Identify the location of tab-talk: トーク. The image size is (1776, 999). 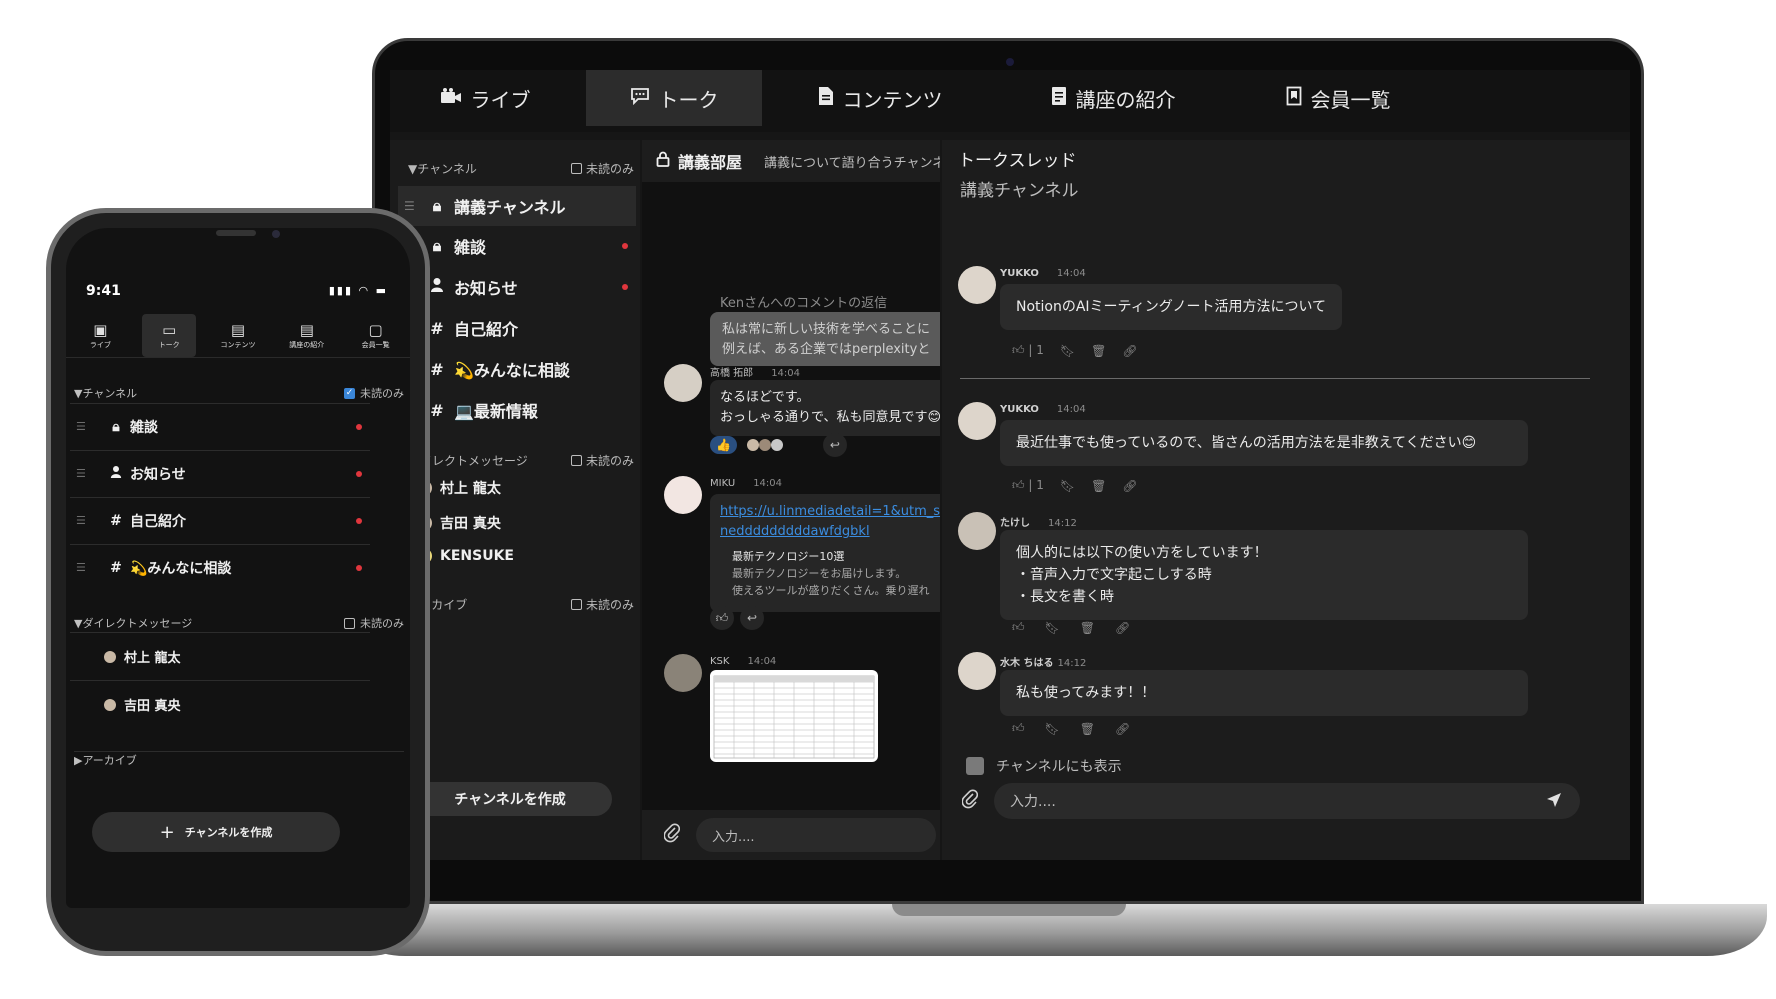
(674, 98).